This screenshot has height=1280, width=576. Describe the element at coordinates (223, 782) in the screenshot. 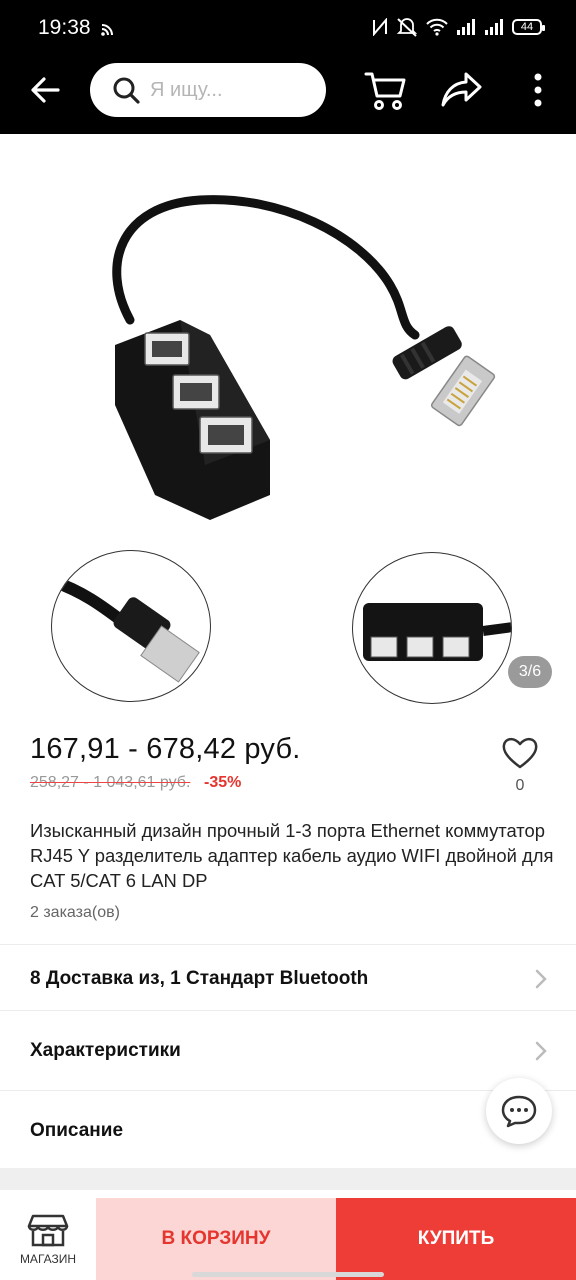

I see `discount-badge: -35%` at that location.